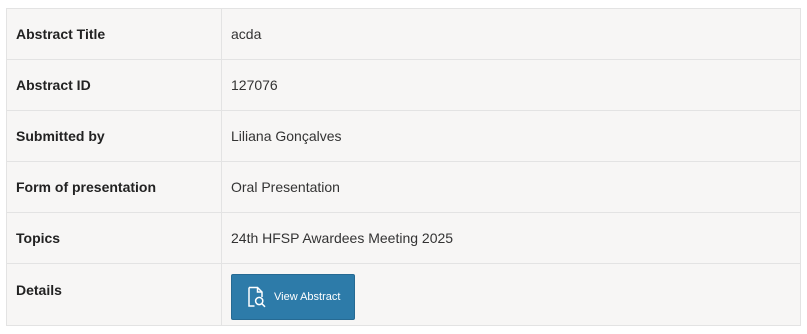 The width and height of the screenshot is (807, 334). Describe the element at coordinates (256, 297) in the screenshot. I see `document-search-icon` at that location.